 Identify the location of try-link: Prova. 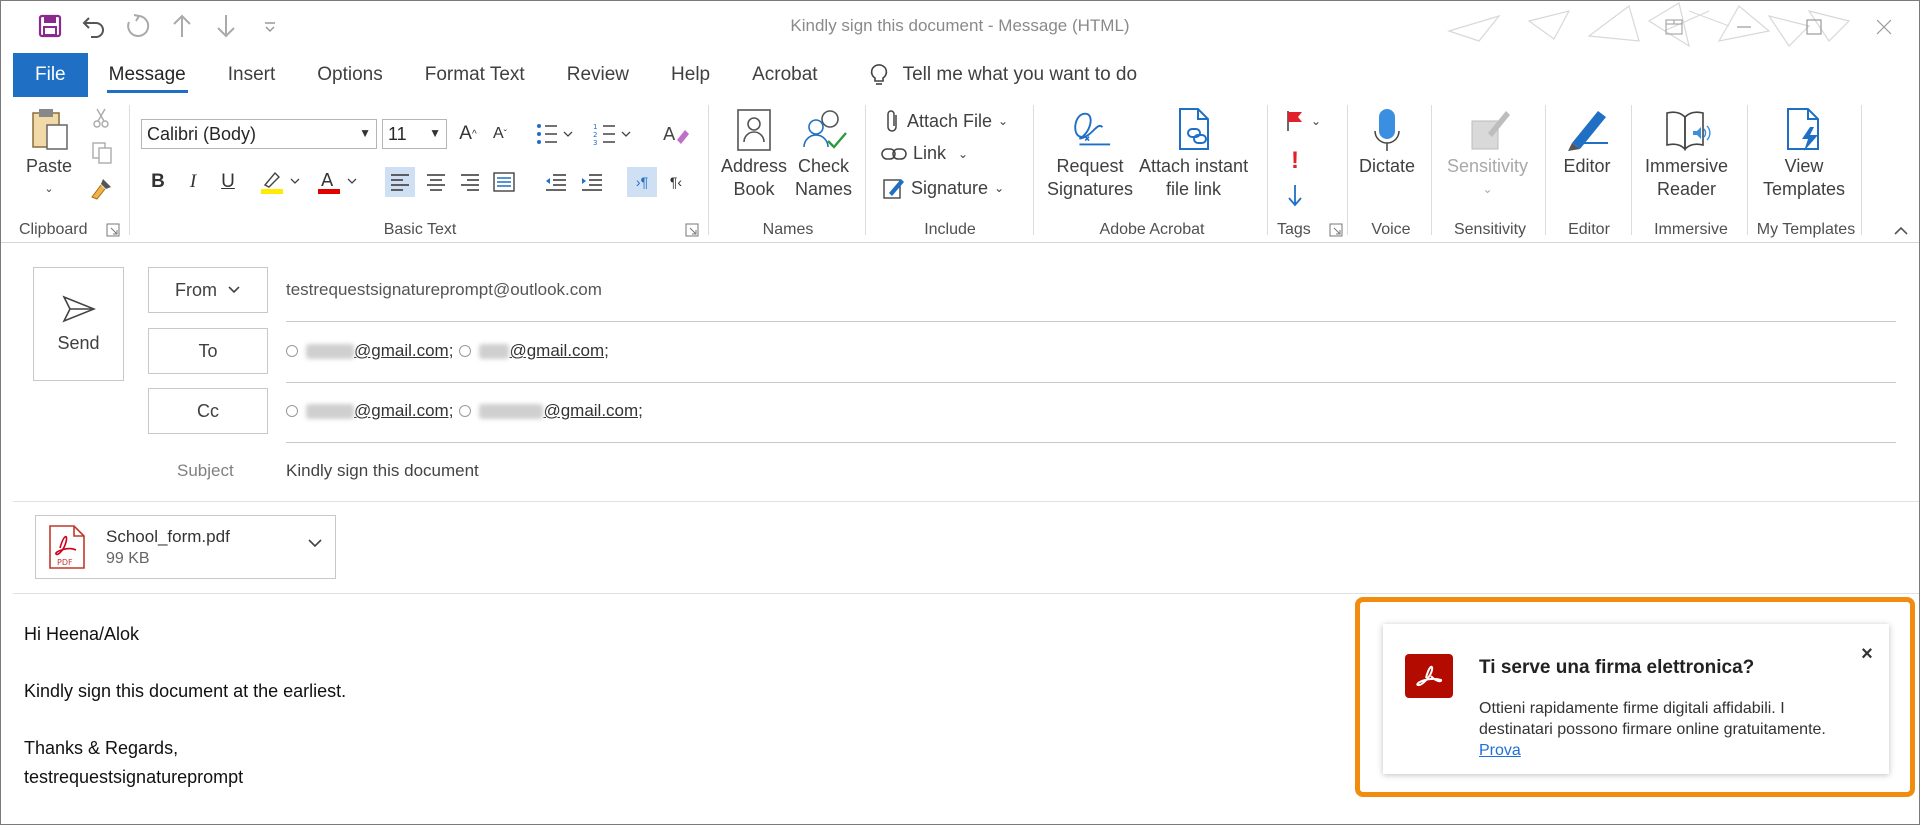
(1500, 750).